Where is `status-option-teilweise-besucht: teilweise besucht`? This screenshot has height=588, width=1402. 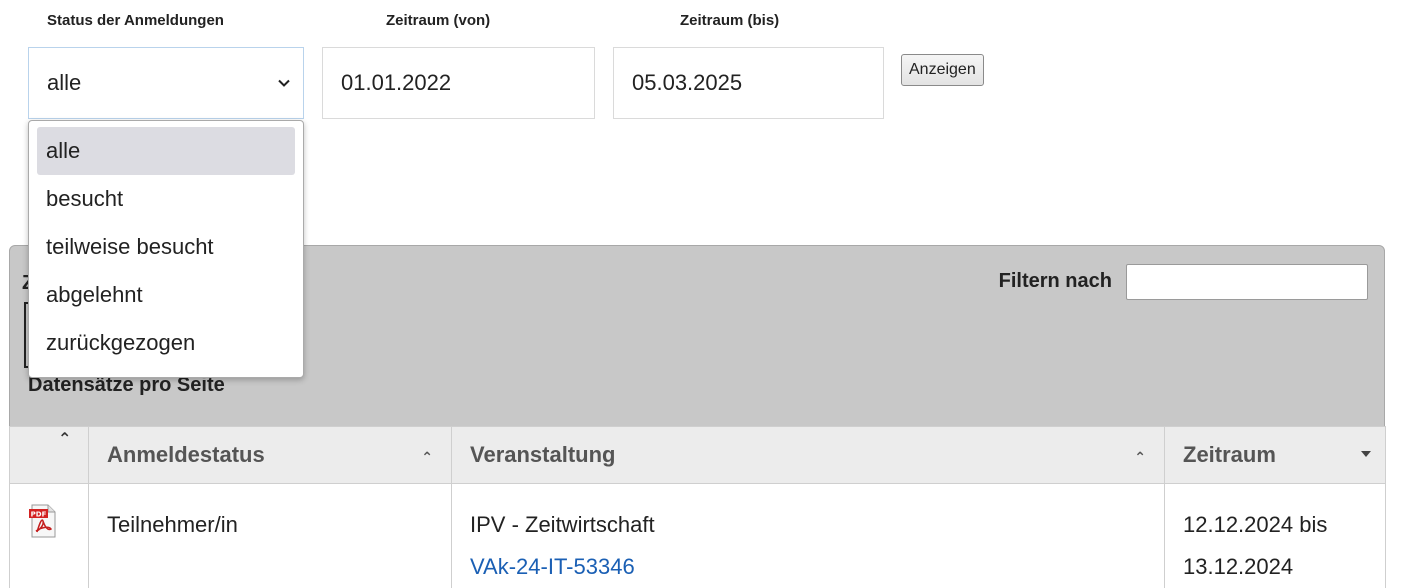 status-option-teilweise-besucht: teilweise besucht is located at coordinates (166, 247).